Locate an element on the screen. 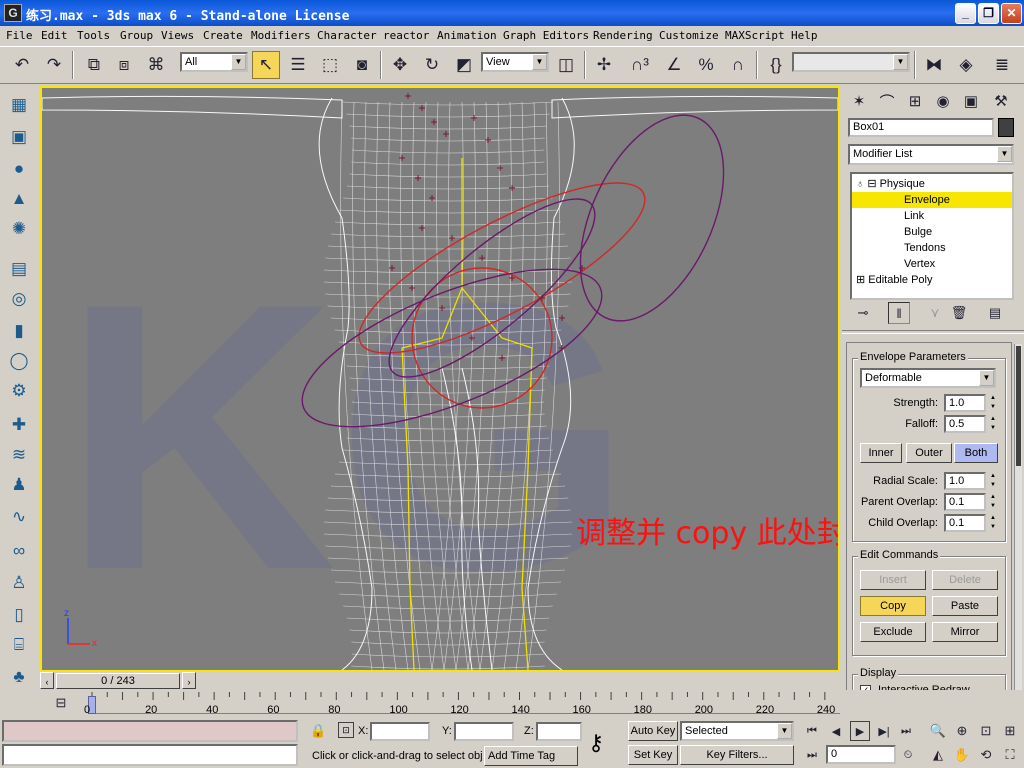 This screenshot has height=768, width=1024. pin-stack-icon: ⊸ is located at coordinates (863, 313).